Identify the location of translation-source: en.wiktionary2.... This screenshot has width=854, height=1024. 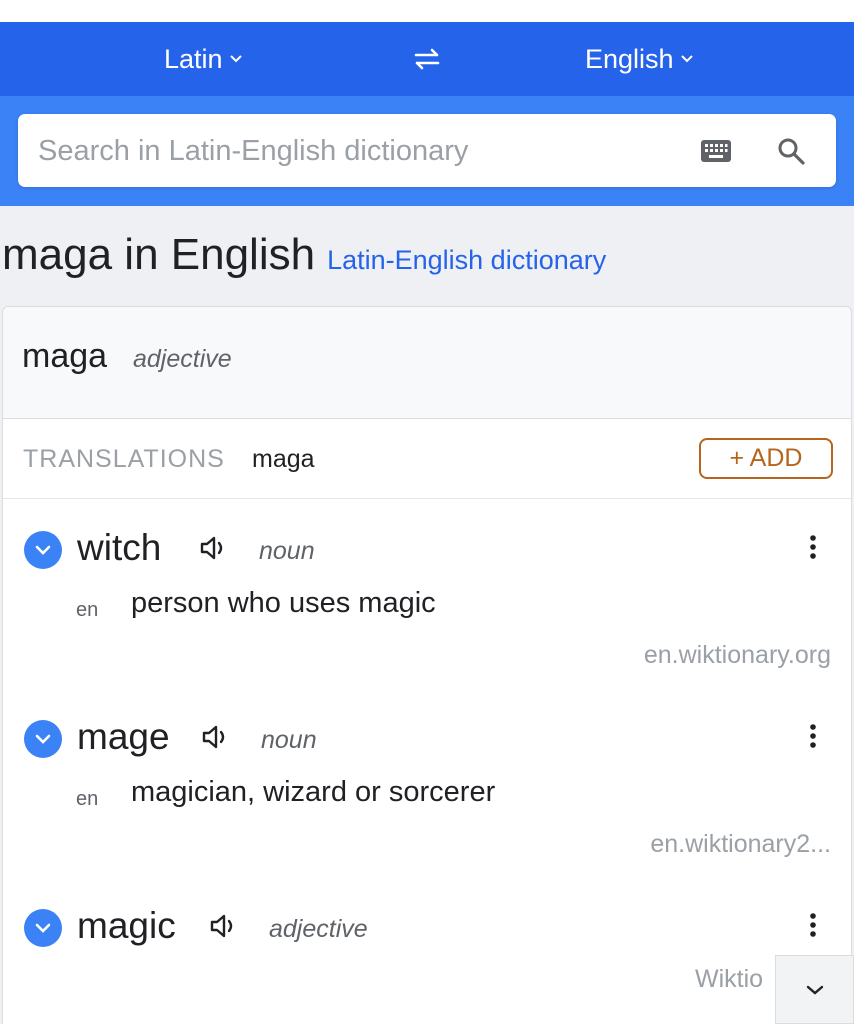
(740, 844).